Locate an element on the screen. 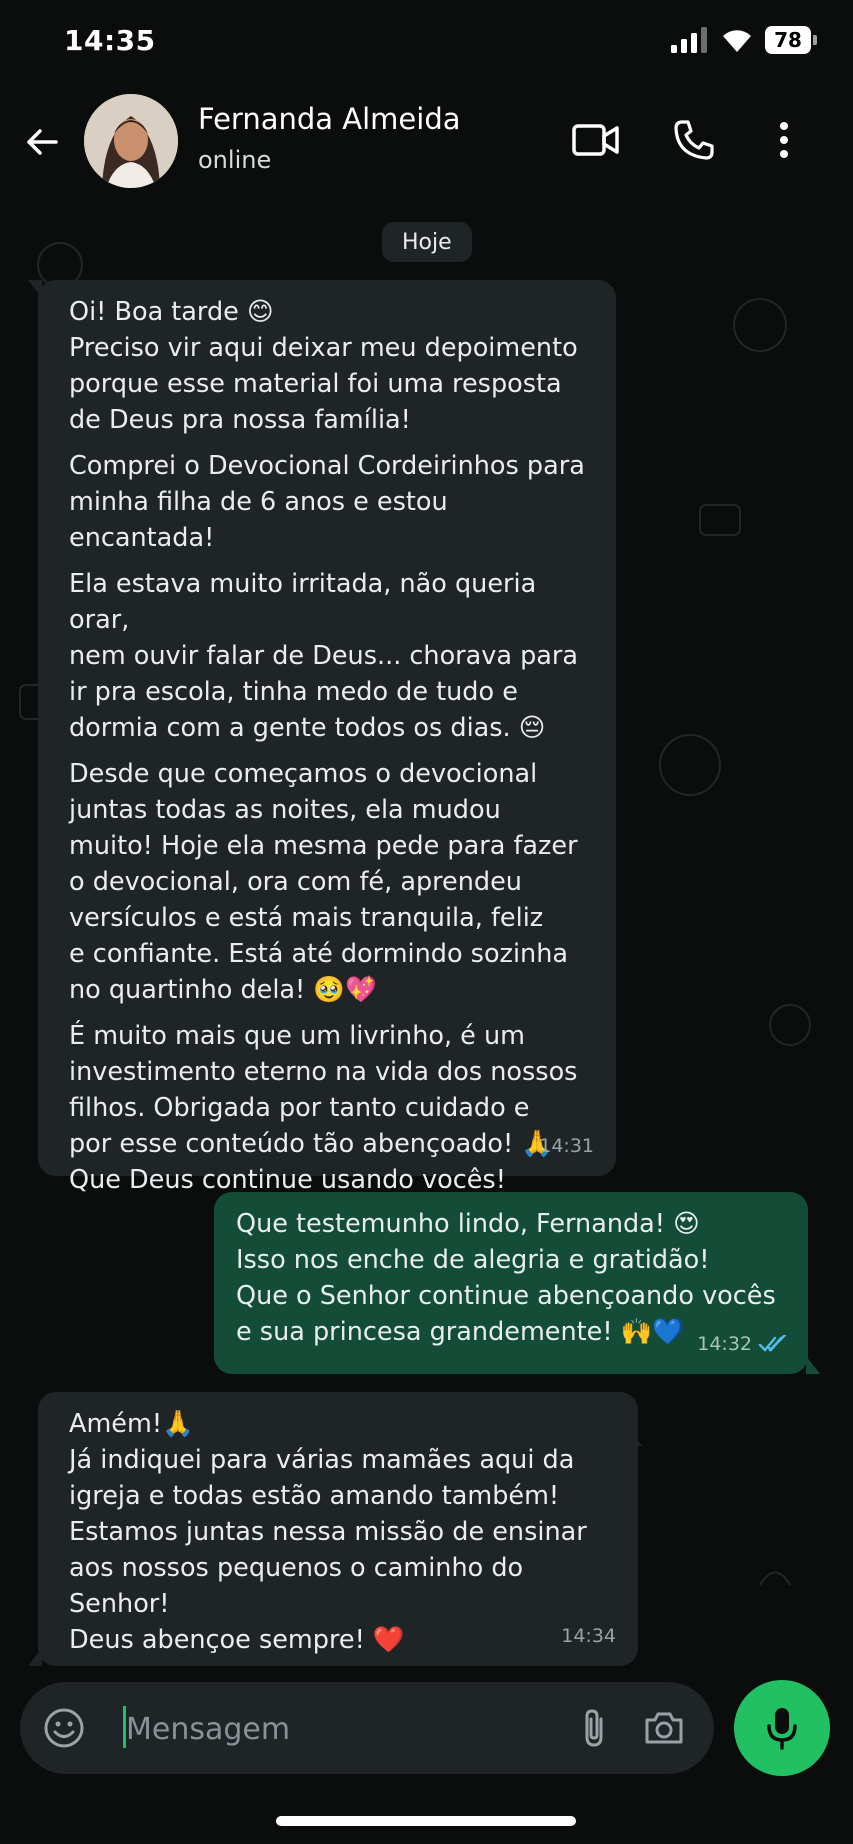 The image size is (853, 1844). message-time: 14:34 is located at coordinates (588, 1636).